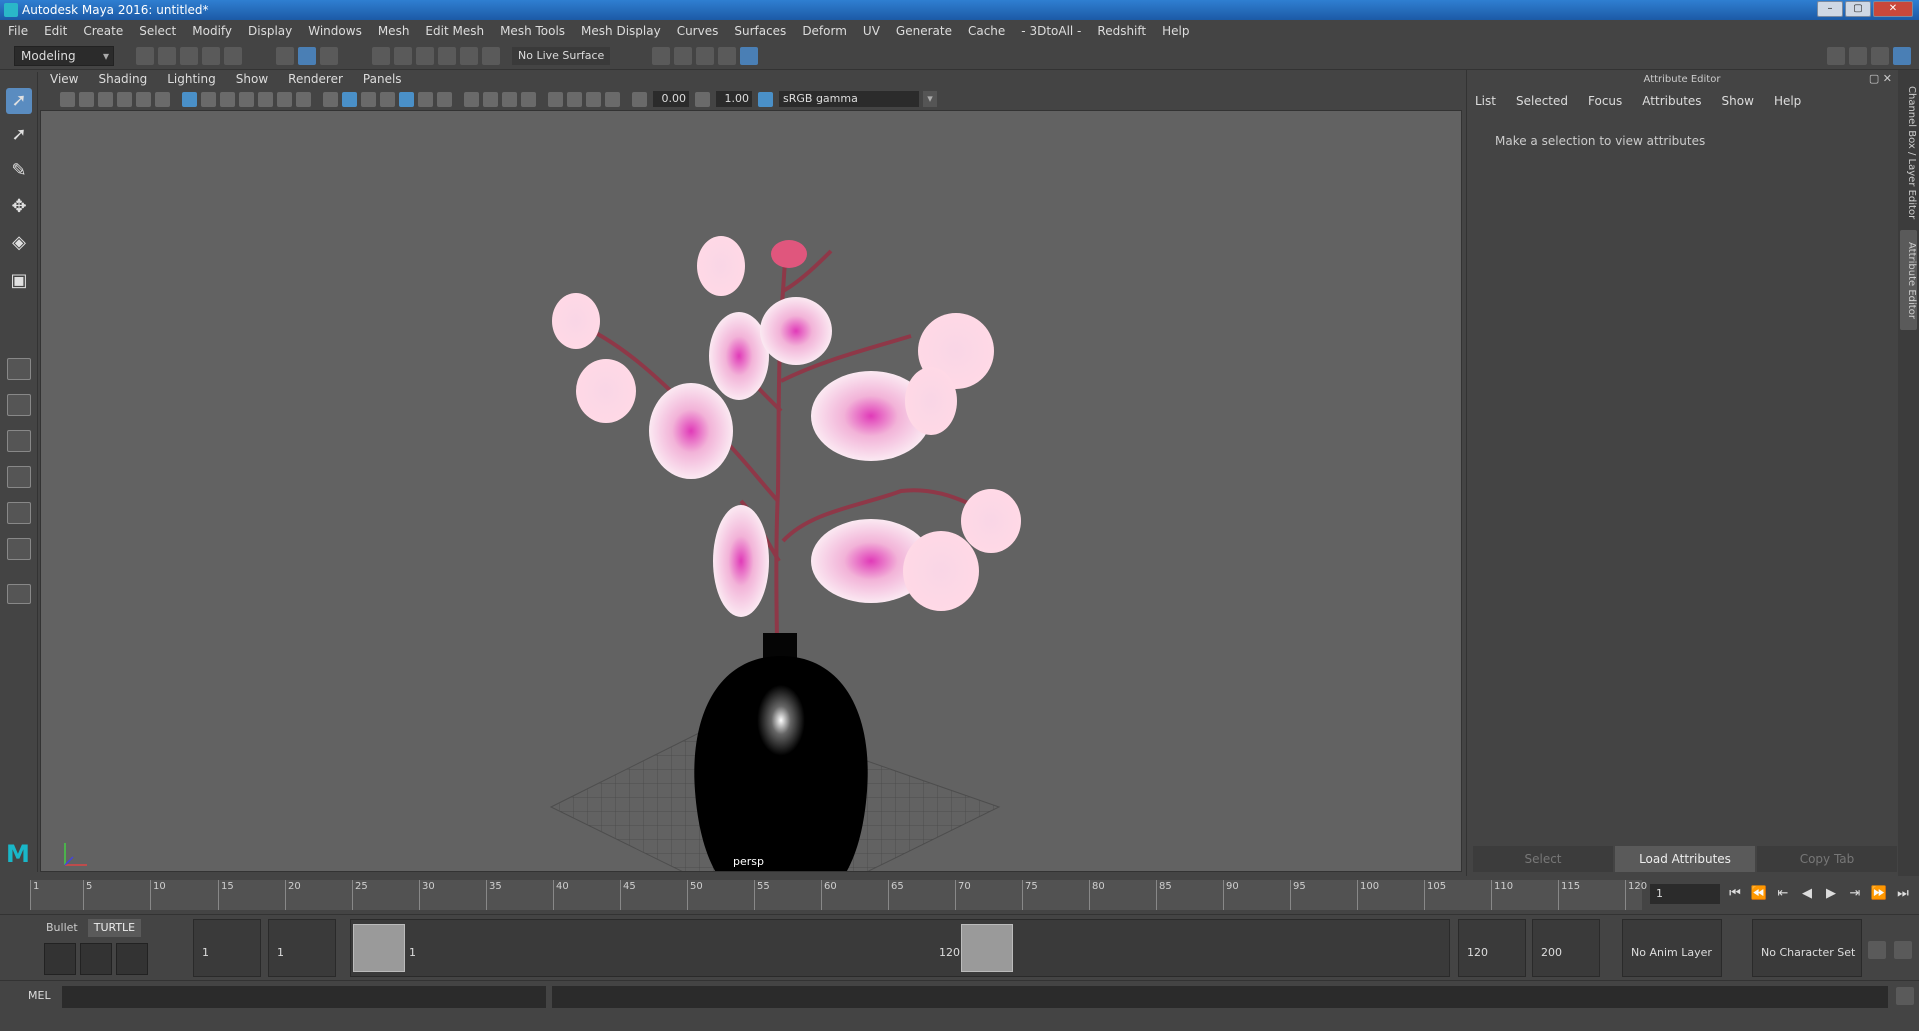  Describe the element at coordinates (96, 959) in the screenshot. I see `texture-bake-icon` at that location.